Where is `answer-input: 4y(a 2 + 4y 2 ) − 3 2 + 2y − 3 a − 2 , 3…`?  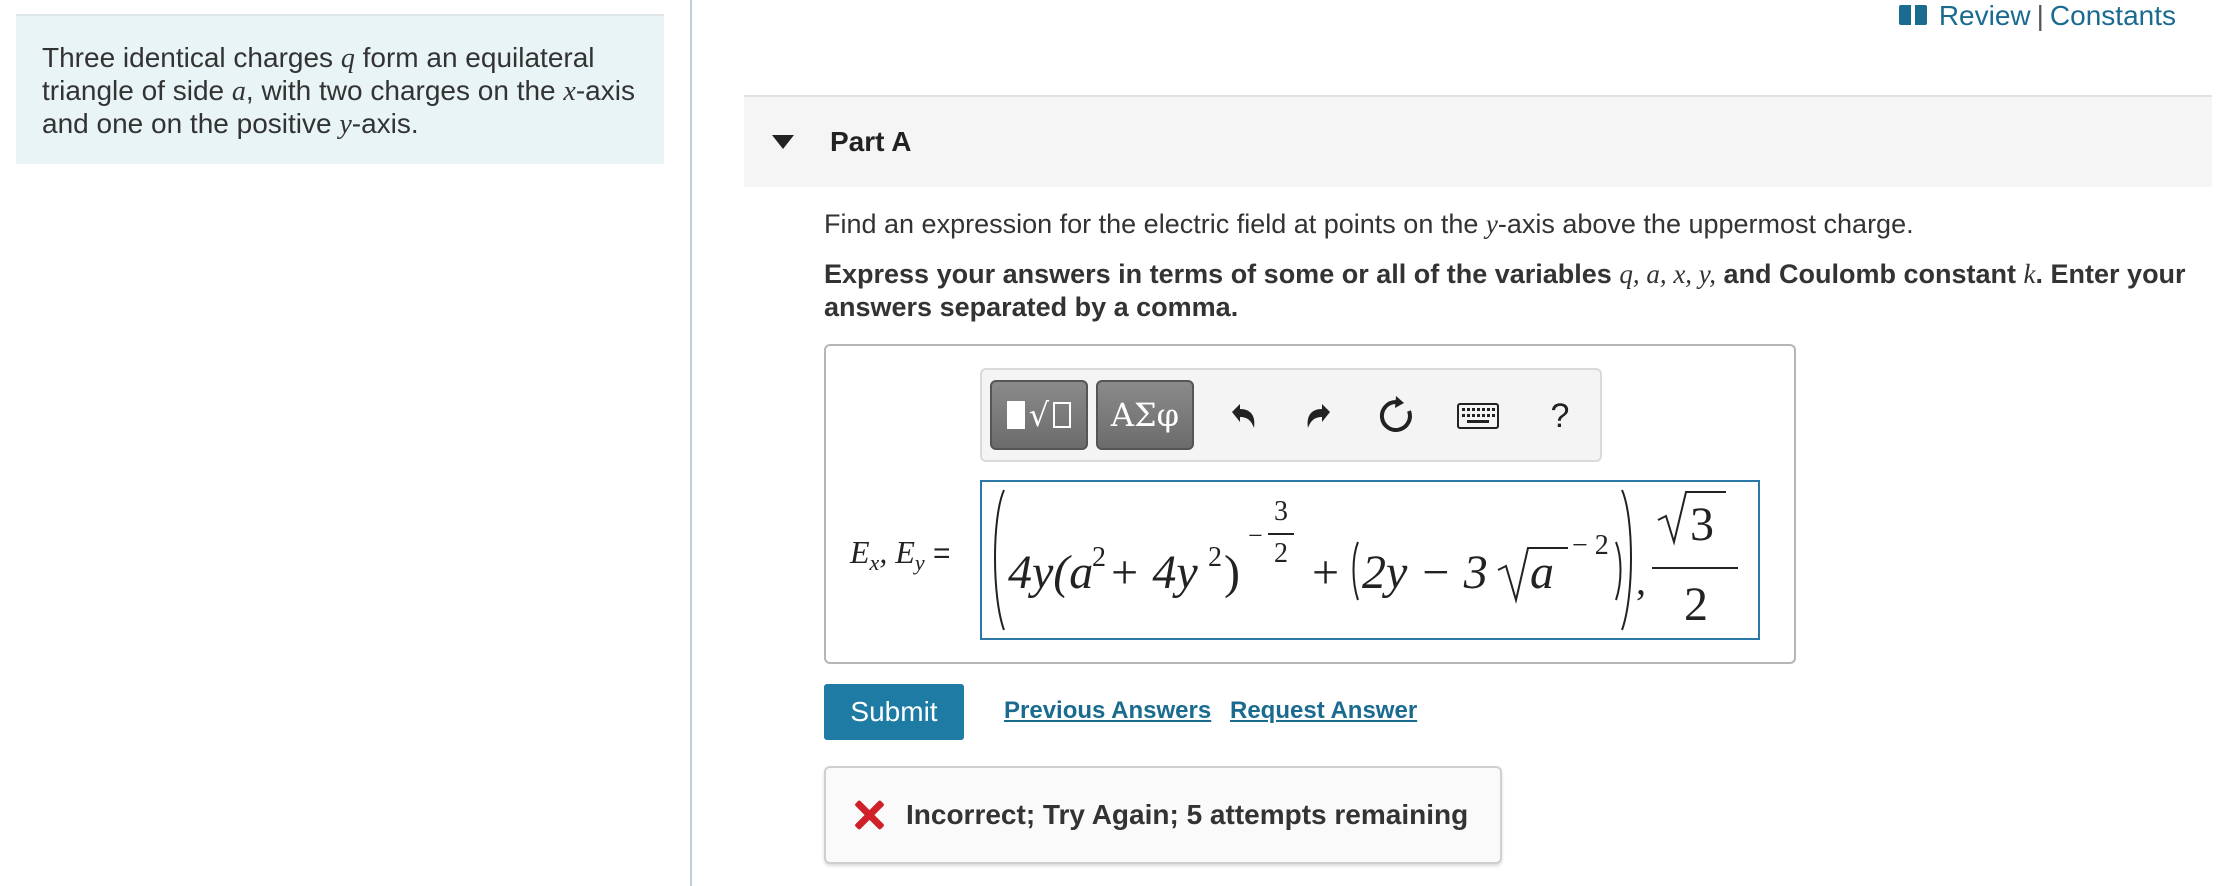 answer-input: 4y(a 2 + 4y 2 ) − 3 2 + 2y − 3 a − 2 , 3… is located at coordinates (1370, 560).